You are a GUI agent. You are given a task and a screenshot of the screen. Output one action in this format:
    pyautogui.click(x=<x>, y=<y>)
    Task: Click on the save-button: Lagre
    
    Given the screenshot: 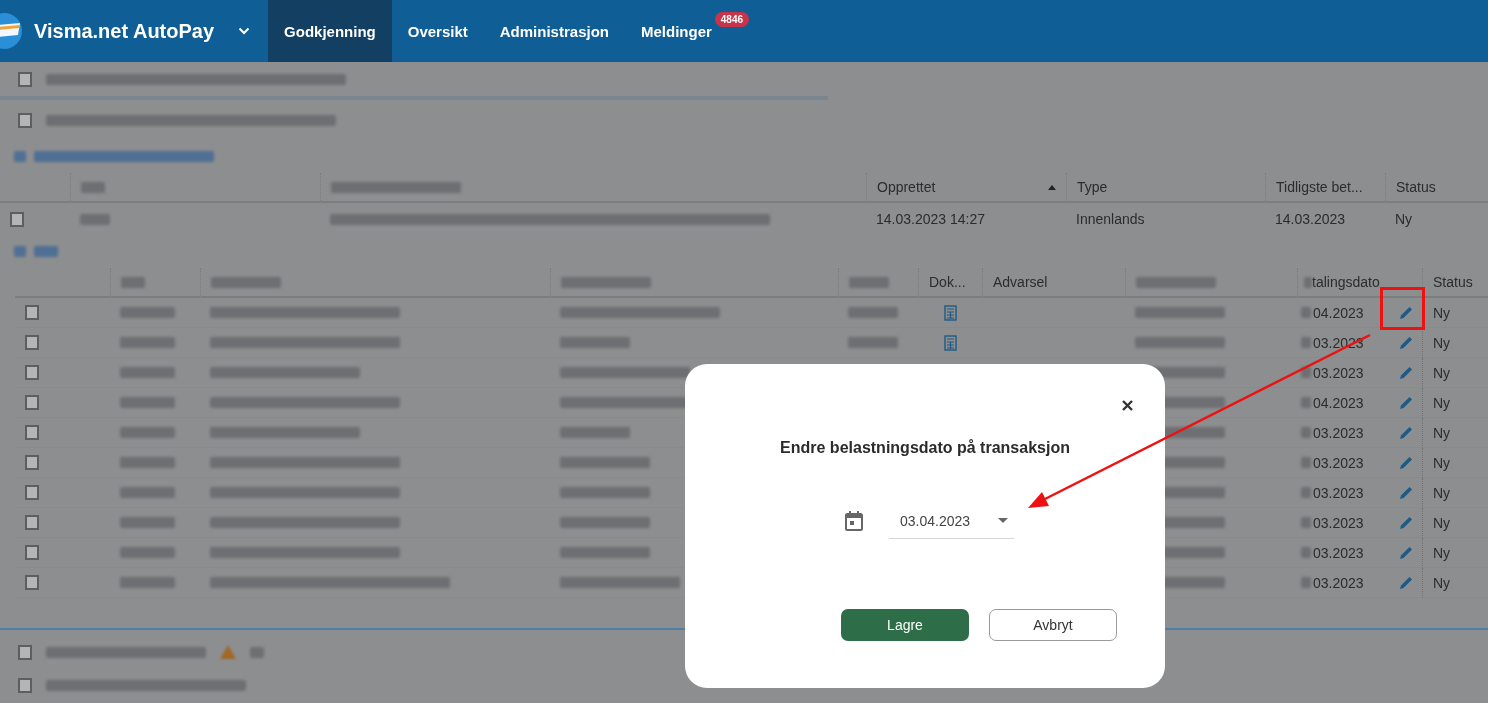 What is the action you would take?
    pyautogui.click(x=905, y=625)
    